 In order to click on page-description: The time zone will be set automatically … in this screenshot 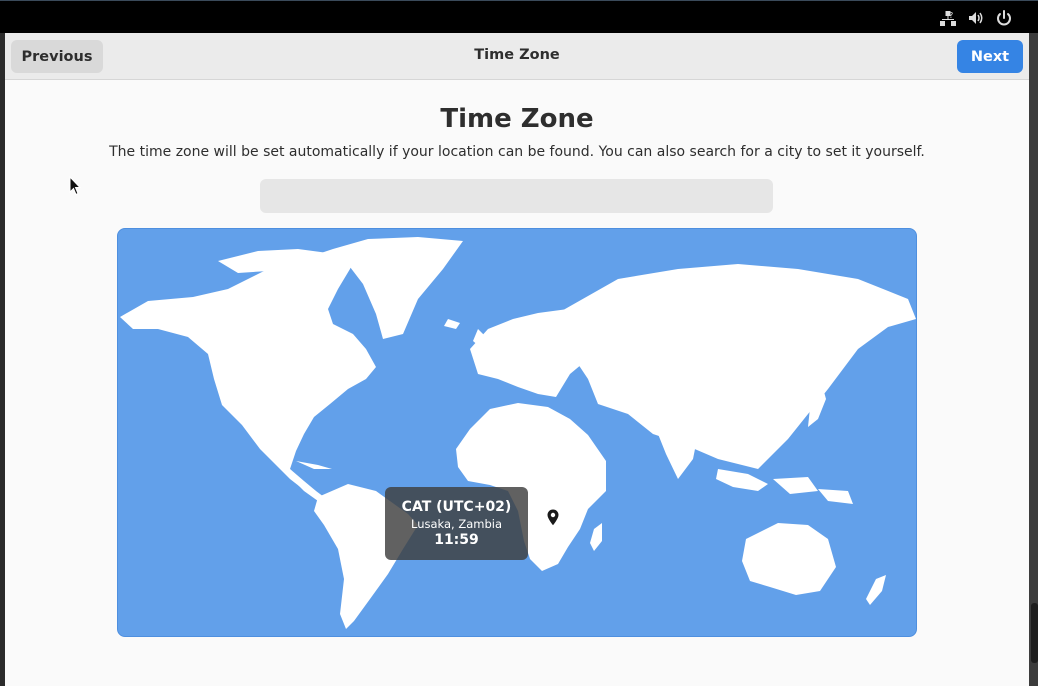, I will do `click(517, 152)`.